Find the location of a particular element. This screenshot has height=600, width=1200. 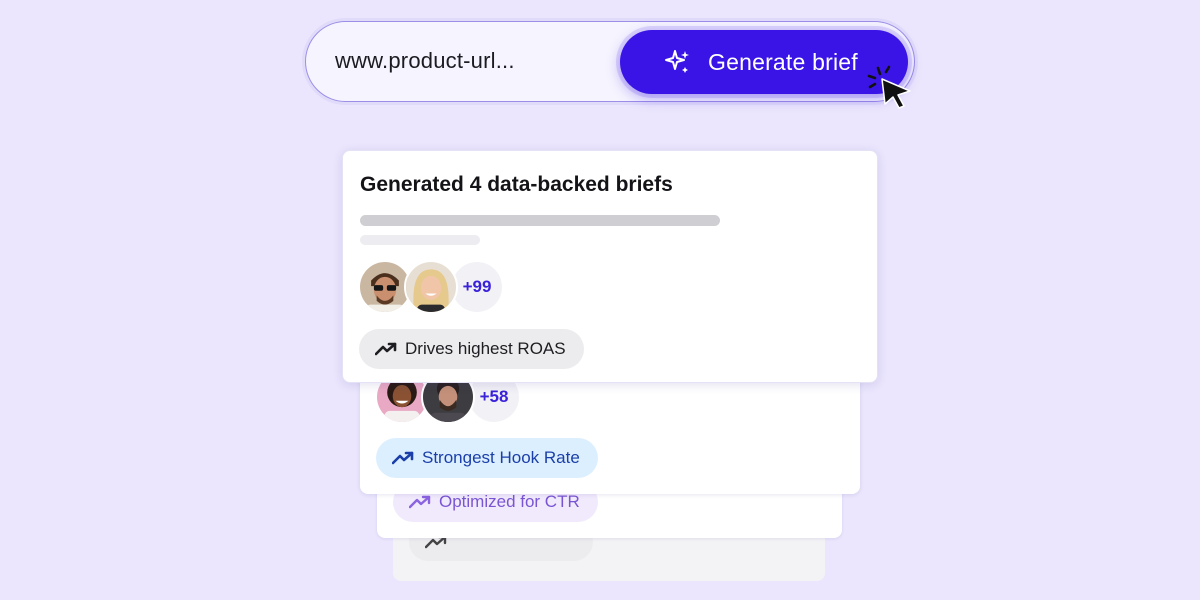

generate-brief-button: Generate brief is located at coordinates (764, 62).